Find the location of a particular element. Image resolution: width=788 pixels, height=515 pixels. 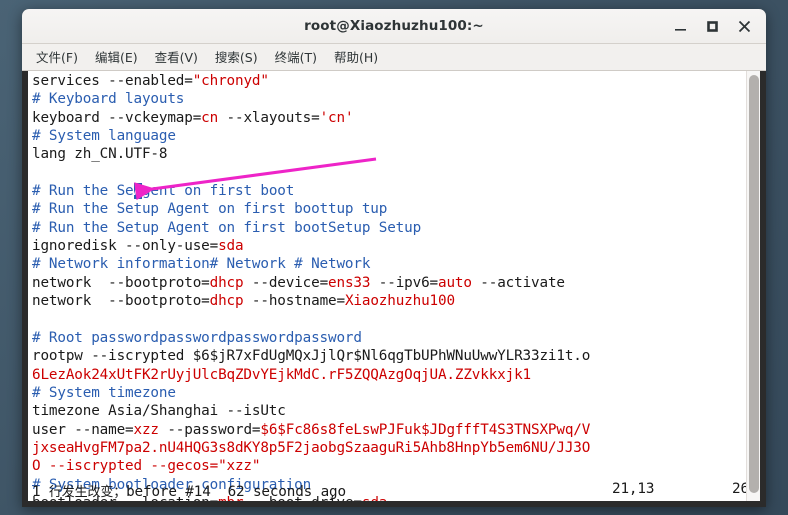

minimize-icon is located at coordinates (680, 30).